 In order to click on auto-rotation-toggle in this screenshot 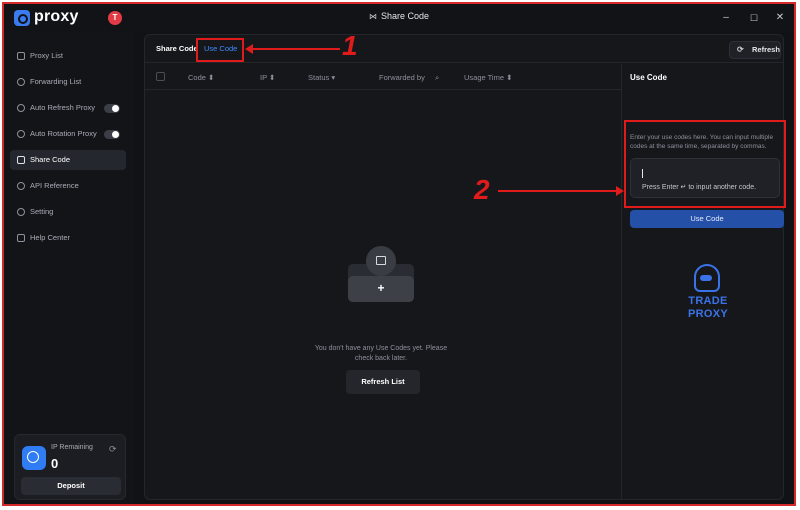, I will do `click(112, 134)`.